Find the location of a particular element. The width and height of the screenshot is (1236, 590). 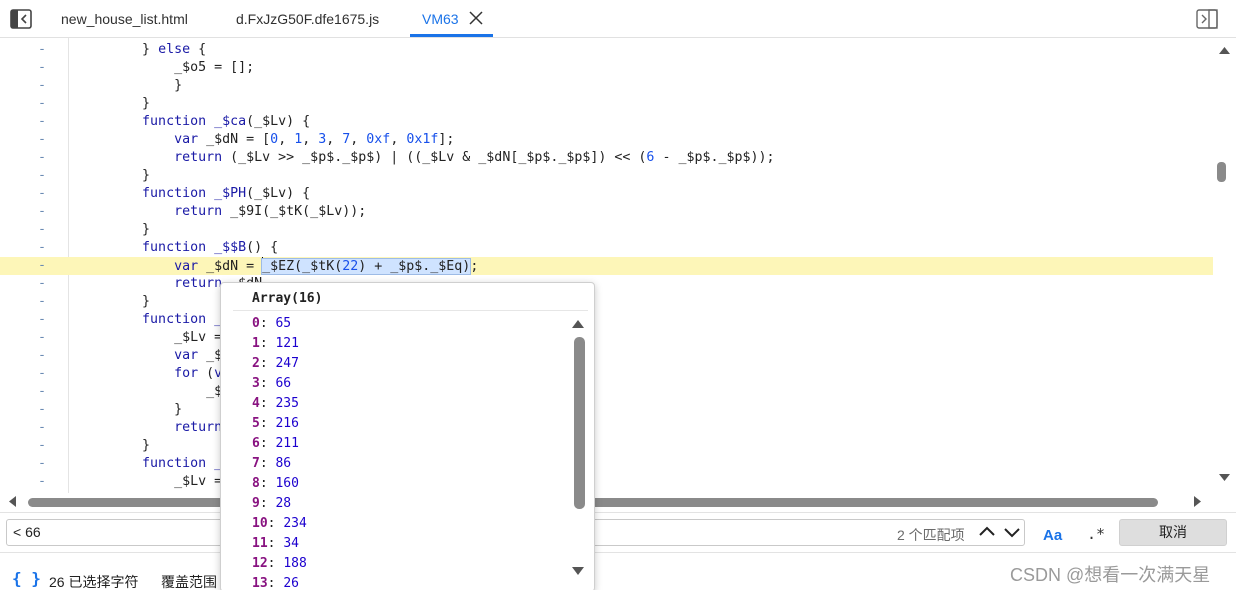

next-match-button is located at coordinates (1012, 532).